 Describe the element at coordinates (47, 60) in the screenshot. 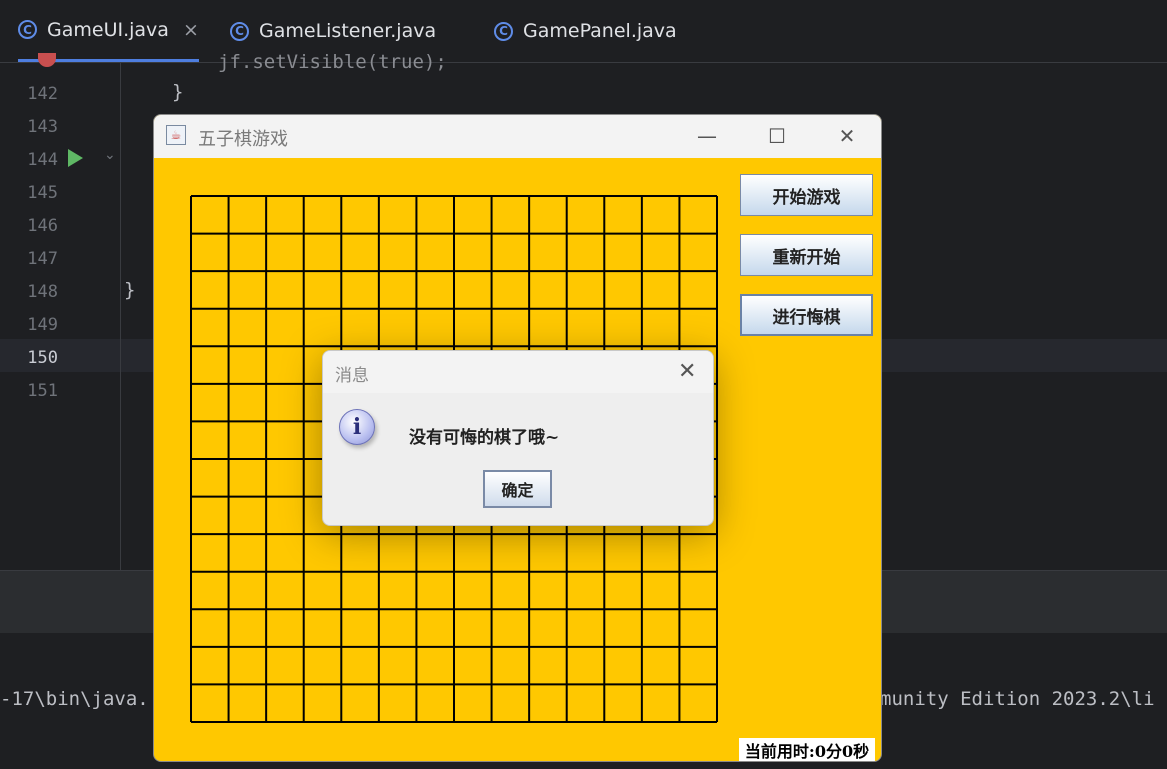

I see `breakpoint-icon` at that location.